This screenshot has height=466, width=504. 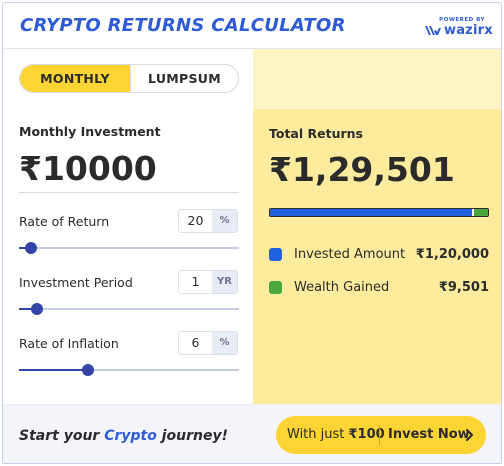 I want to click on invest-now-button: With just ₹100 Invest Now, so click(x=381, y=435).